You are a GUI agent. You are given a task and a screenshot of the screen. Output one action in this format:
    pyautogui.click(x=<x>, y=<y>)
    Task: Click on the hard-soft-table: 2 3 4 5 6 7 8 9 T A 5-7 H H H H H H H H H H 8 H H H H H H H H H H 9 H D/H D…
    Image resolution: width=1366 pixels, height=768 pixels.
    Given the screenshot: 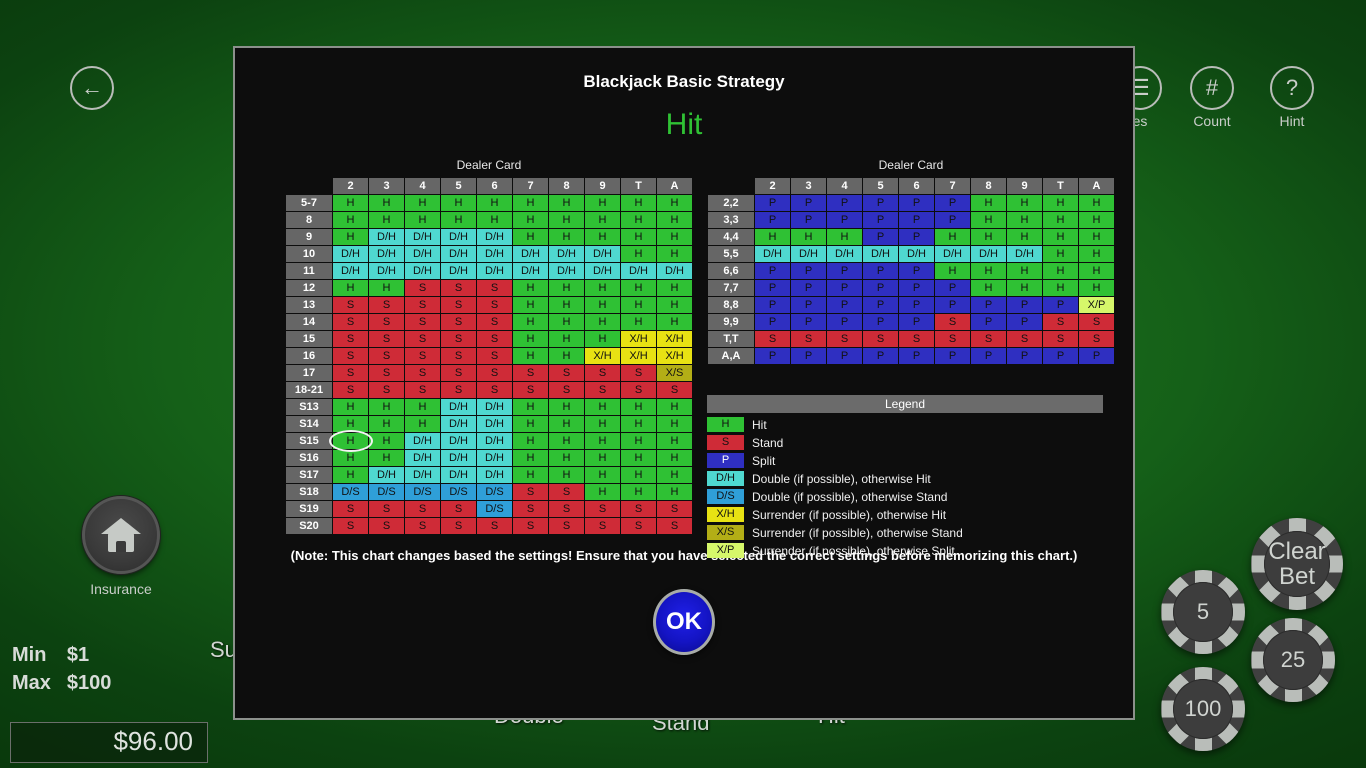 What is the action you would take?
    pyautogui.click(x=489, y=356)
    